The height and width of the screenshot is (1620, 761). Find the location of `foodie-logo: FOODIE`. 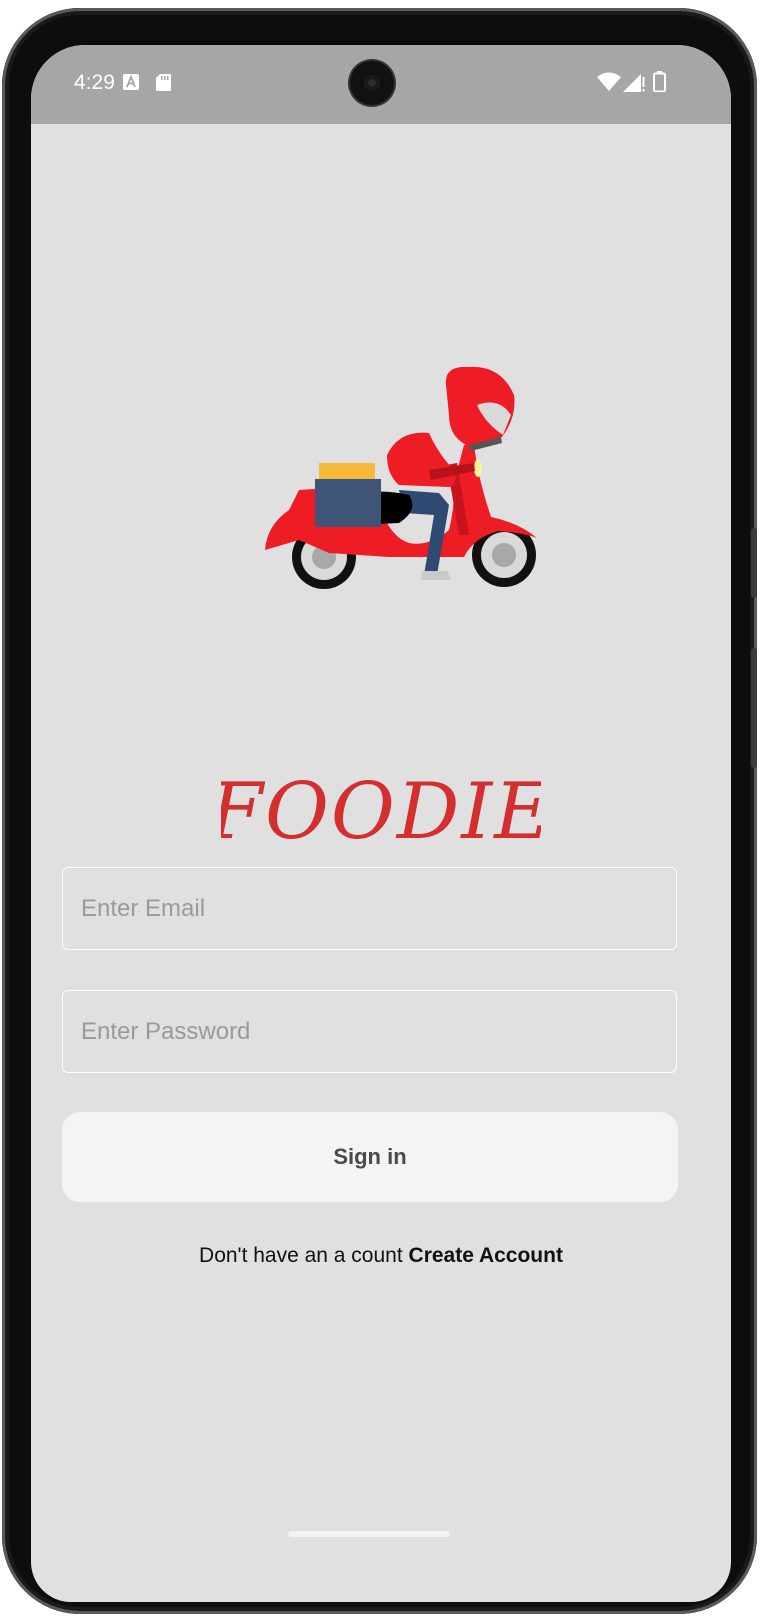

foodie-logo: FOODIE is located at coordinates (381, 812).